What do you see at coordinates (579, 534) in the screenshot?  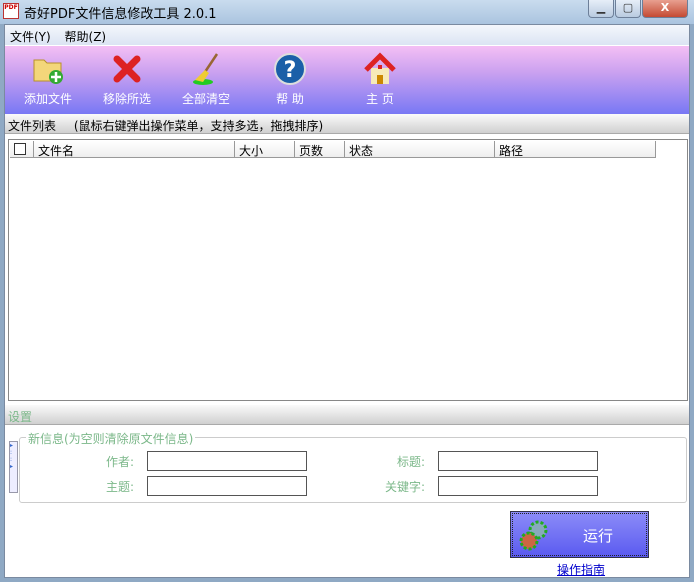 I see `run-button: 运行` at bounding box center [579, 534].